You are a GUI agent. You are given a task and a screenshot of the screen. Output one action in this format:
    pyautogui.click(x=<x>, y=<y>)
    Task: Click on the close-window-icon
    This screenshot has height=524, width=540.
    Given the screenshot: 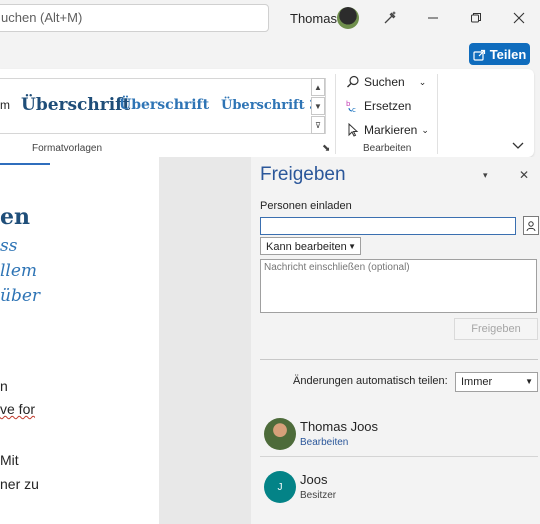 What is the action you would take?
    pyautogui.click(x=519, y=18)
    